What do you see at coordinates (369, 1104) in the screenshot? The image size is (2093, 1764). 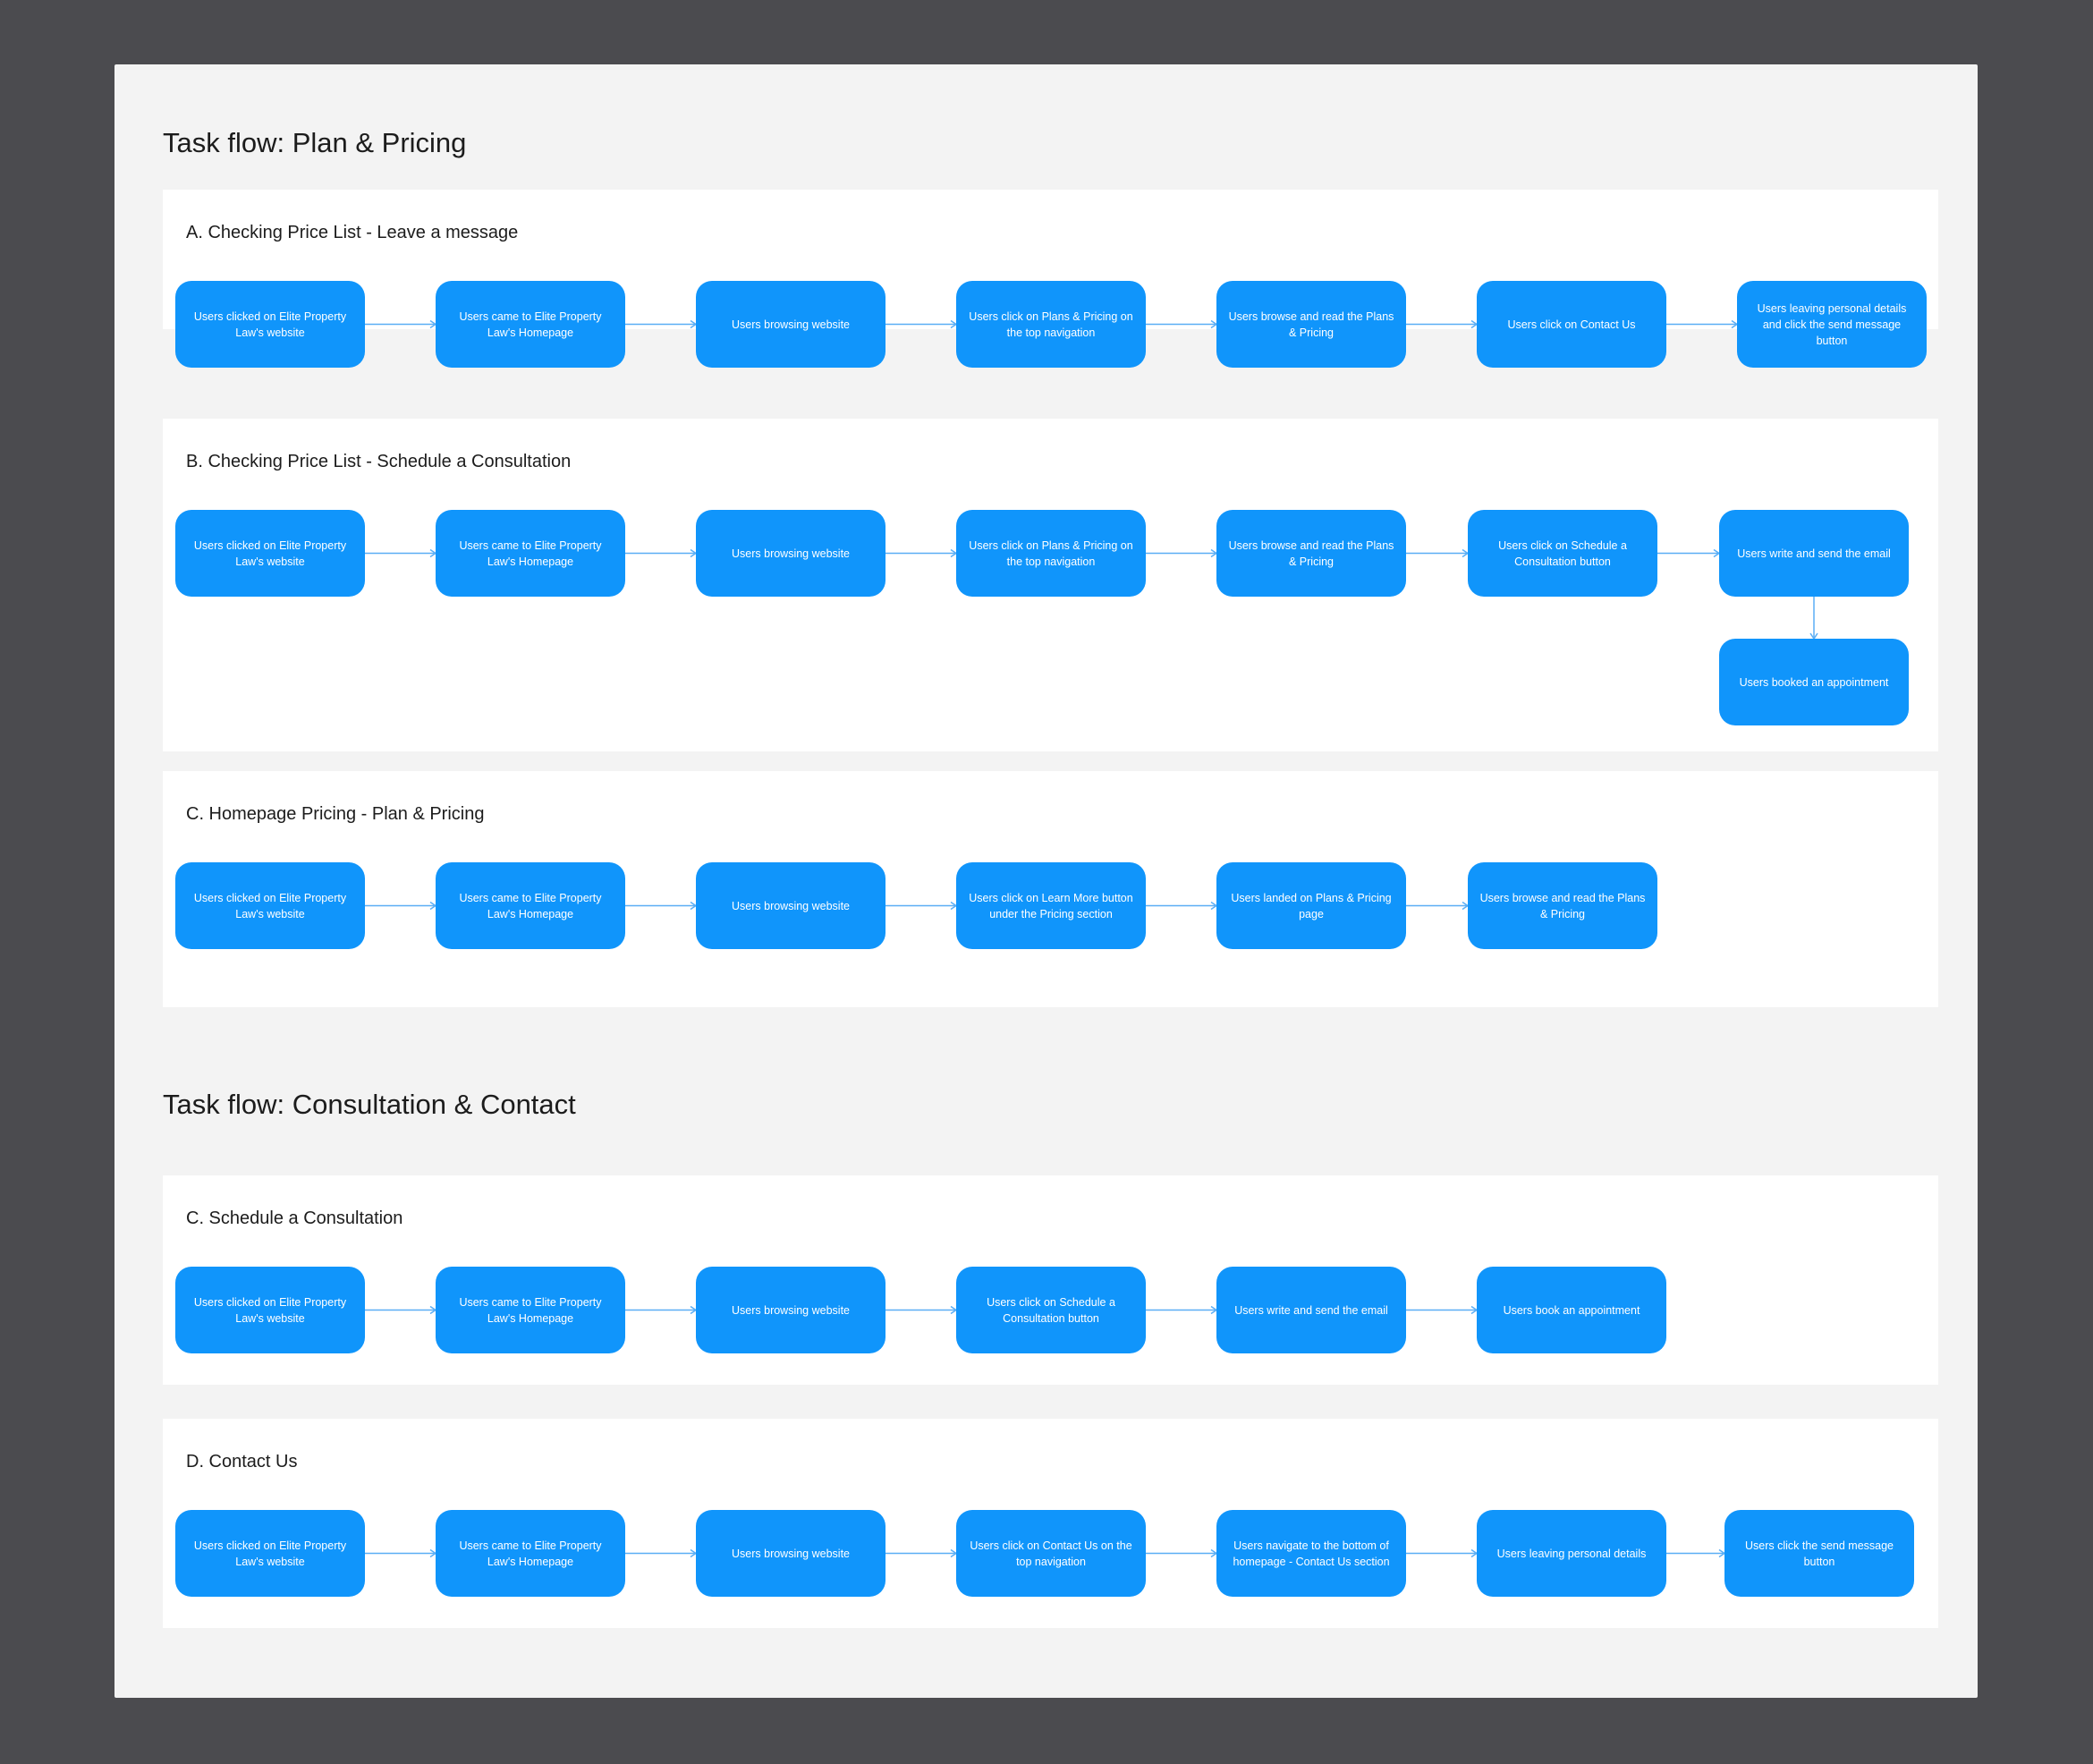 I see `section-heading-consultation-contact: Task flow: Consultation & Contact` at bounding box center [369, 1104].